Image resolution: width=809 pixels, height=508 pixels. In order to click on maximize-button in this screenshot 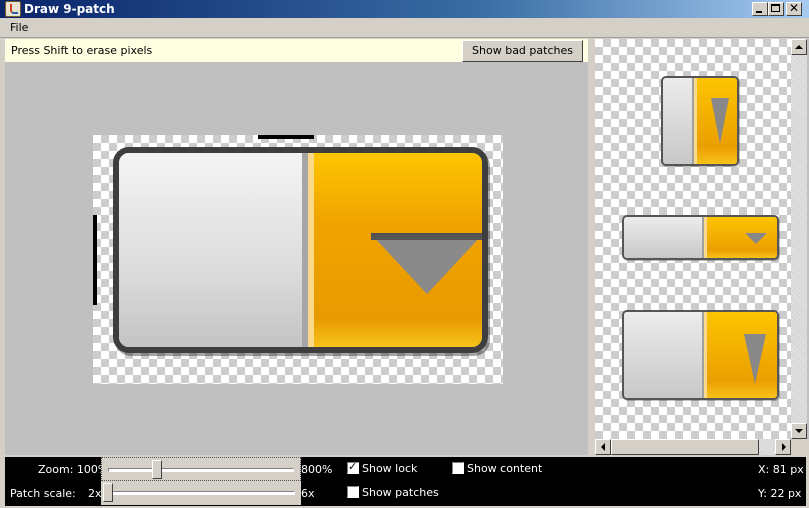, I will do `click(776, 9)`.